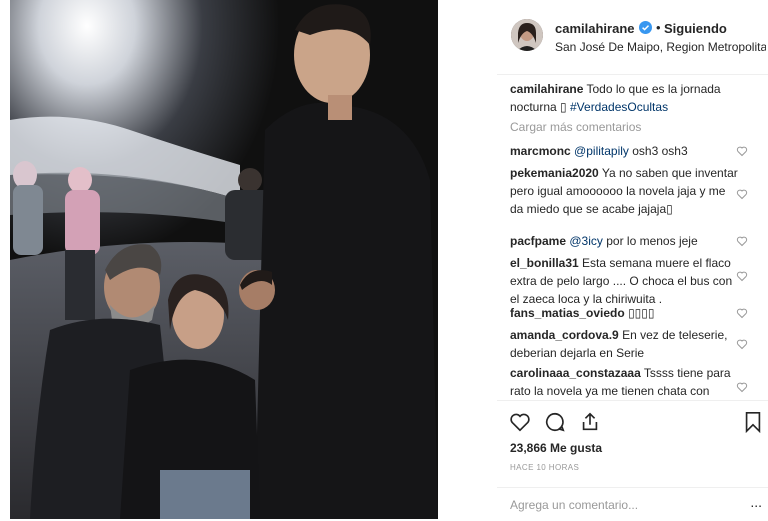  I want to click on comment-item: pacfpame @3icy por lo menos jeje, so click(625, 241).